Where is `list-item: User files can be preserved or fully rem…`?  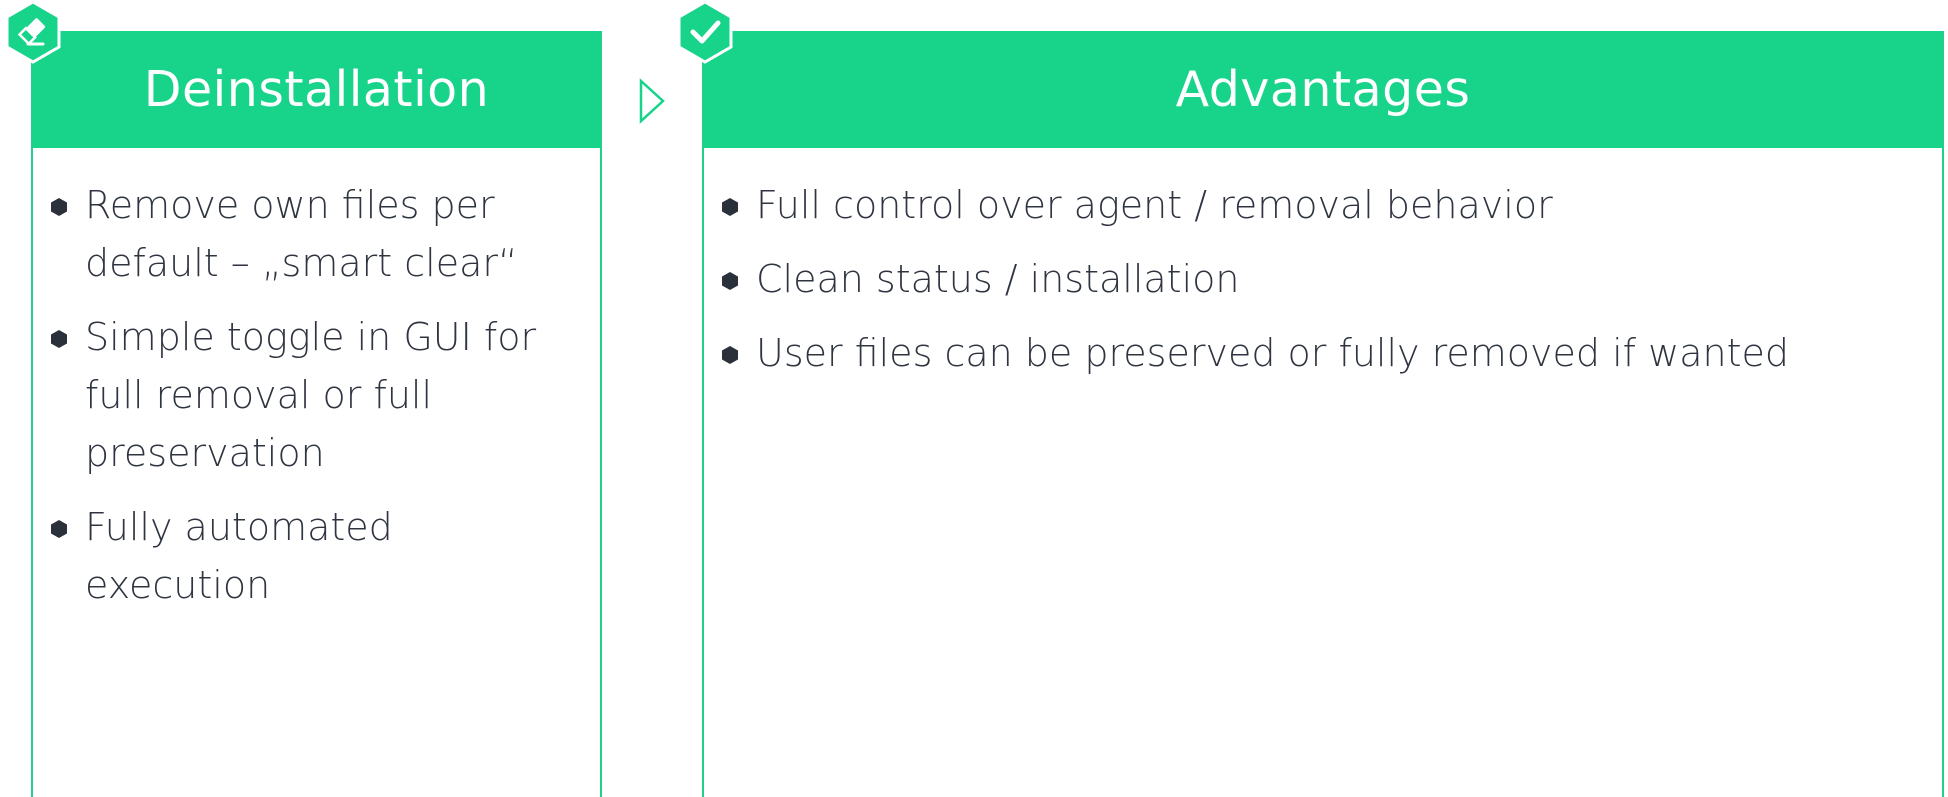 list-item: User files can be preserved or fully rem… is located at coordinates (1315, 353).